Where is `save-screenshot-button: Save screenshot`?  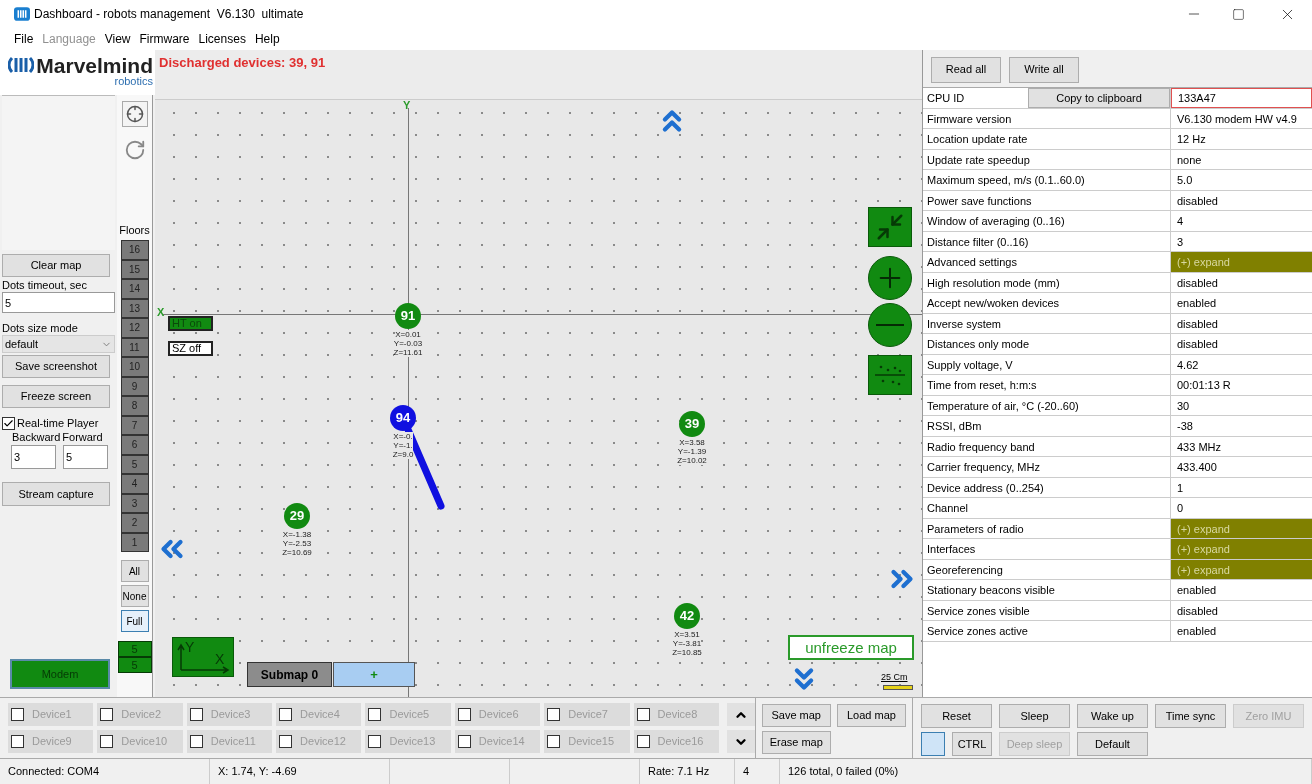
save-screenshot-button: Save screenshot is located at coordinates (56, 366).